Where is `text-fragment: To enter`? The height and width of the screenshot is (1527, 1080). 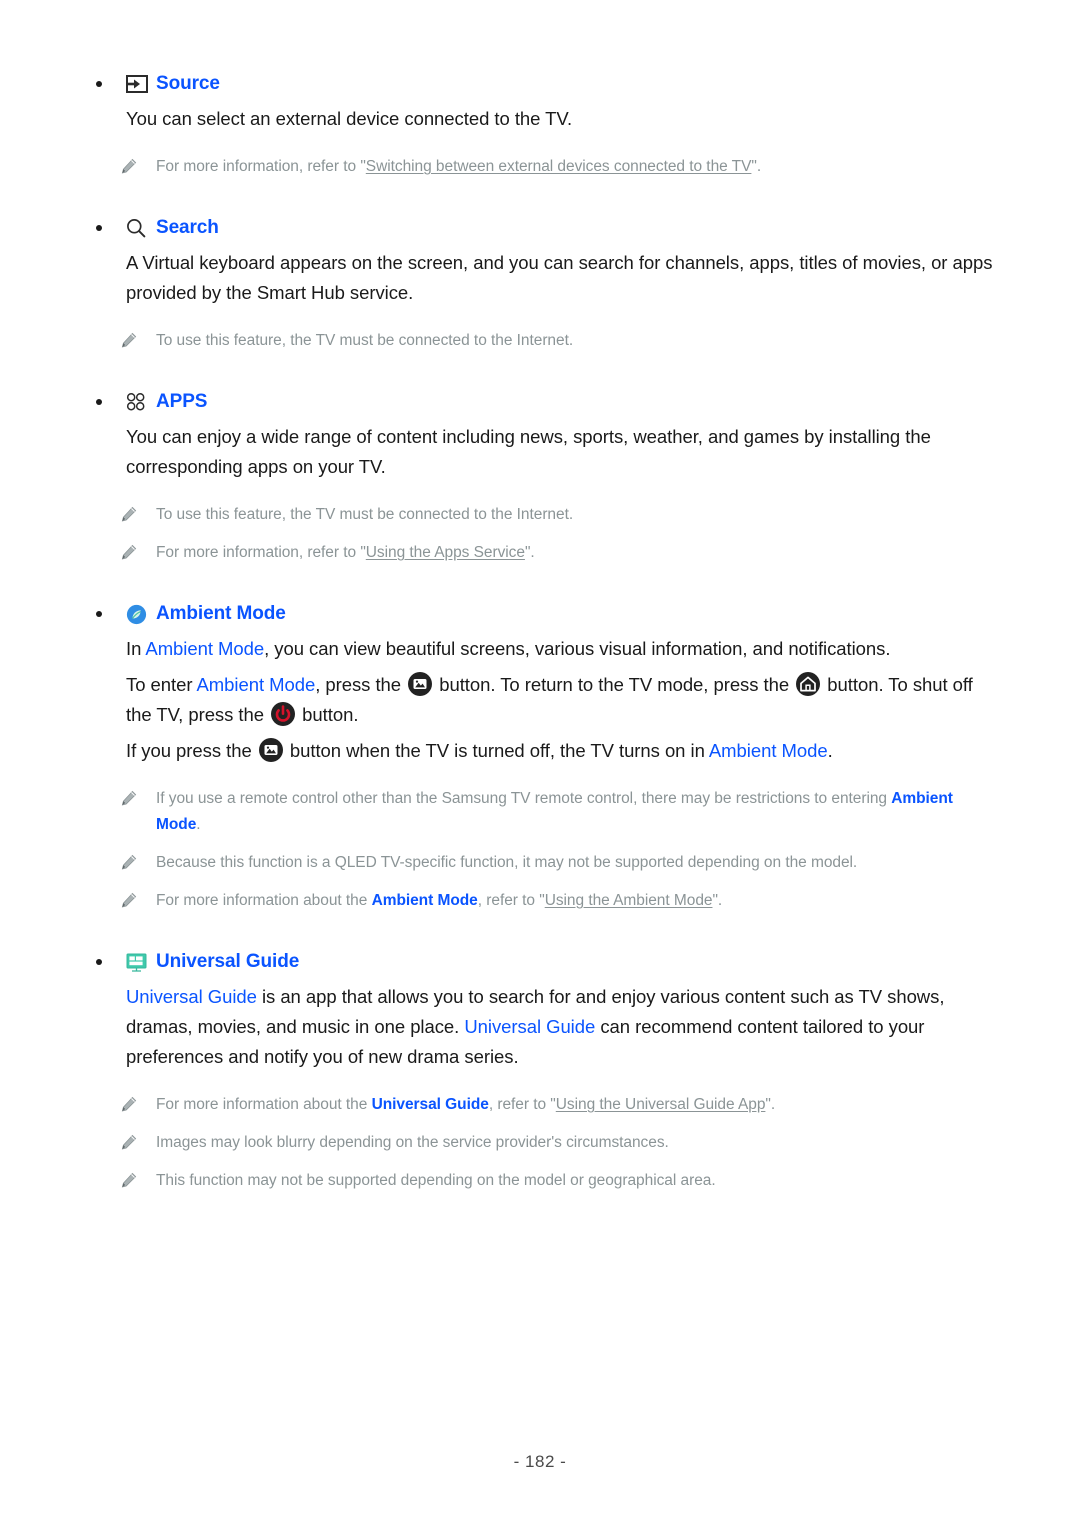
text-fragment: To enter is located at coordinates (161, 684).